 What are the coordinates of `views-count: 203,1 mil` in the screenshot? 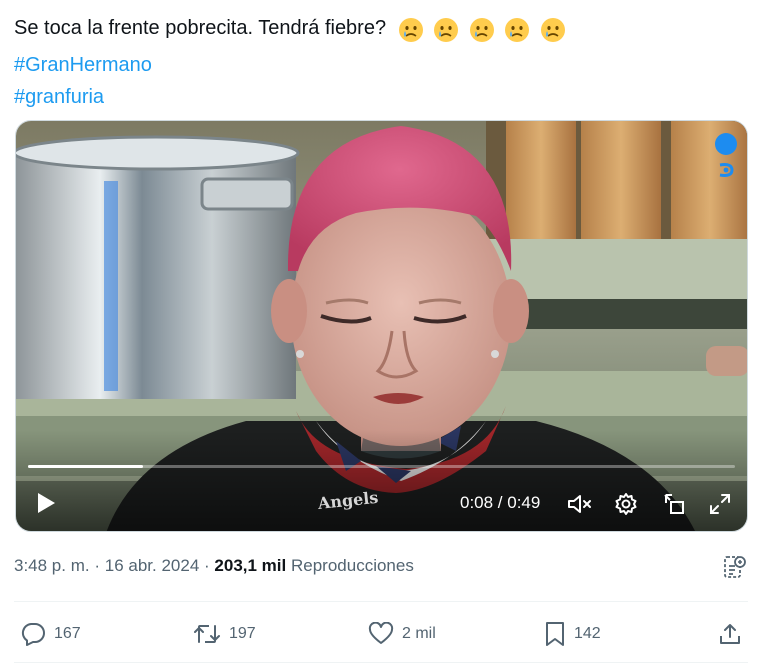 It's located at (250, 565).